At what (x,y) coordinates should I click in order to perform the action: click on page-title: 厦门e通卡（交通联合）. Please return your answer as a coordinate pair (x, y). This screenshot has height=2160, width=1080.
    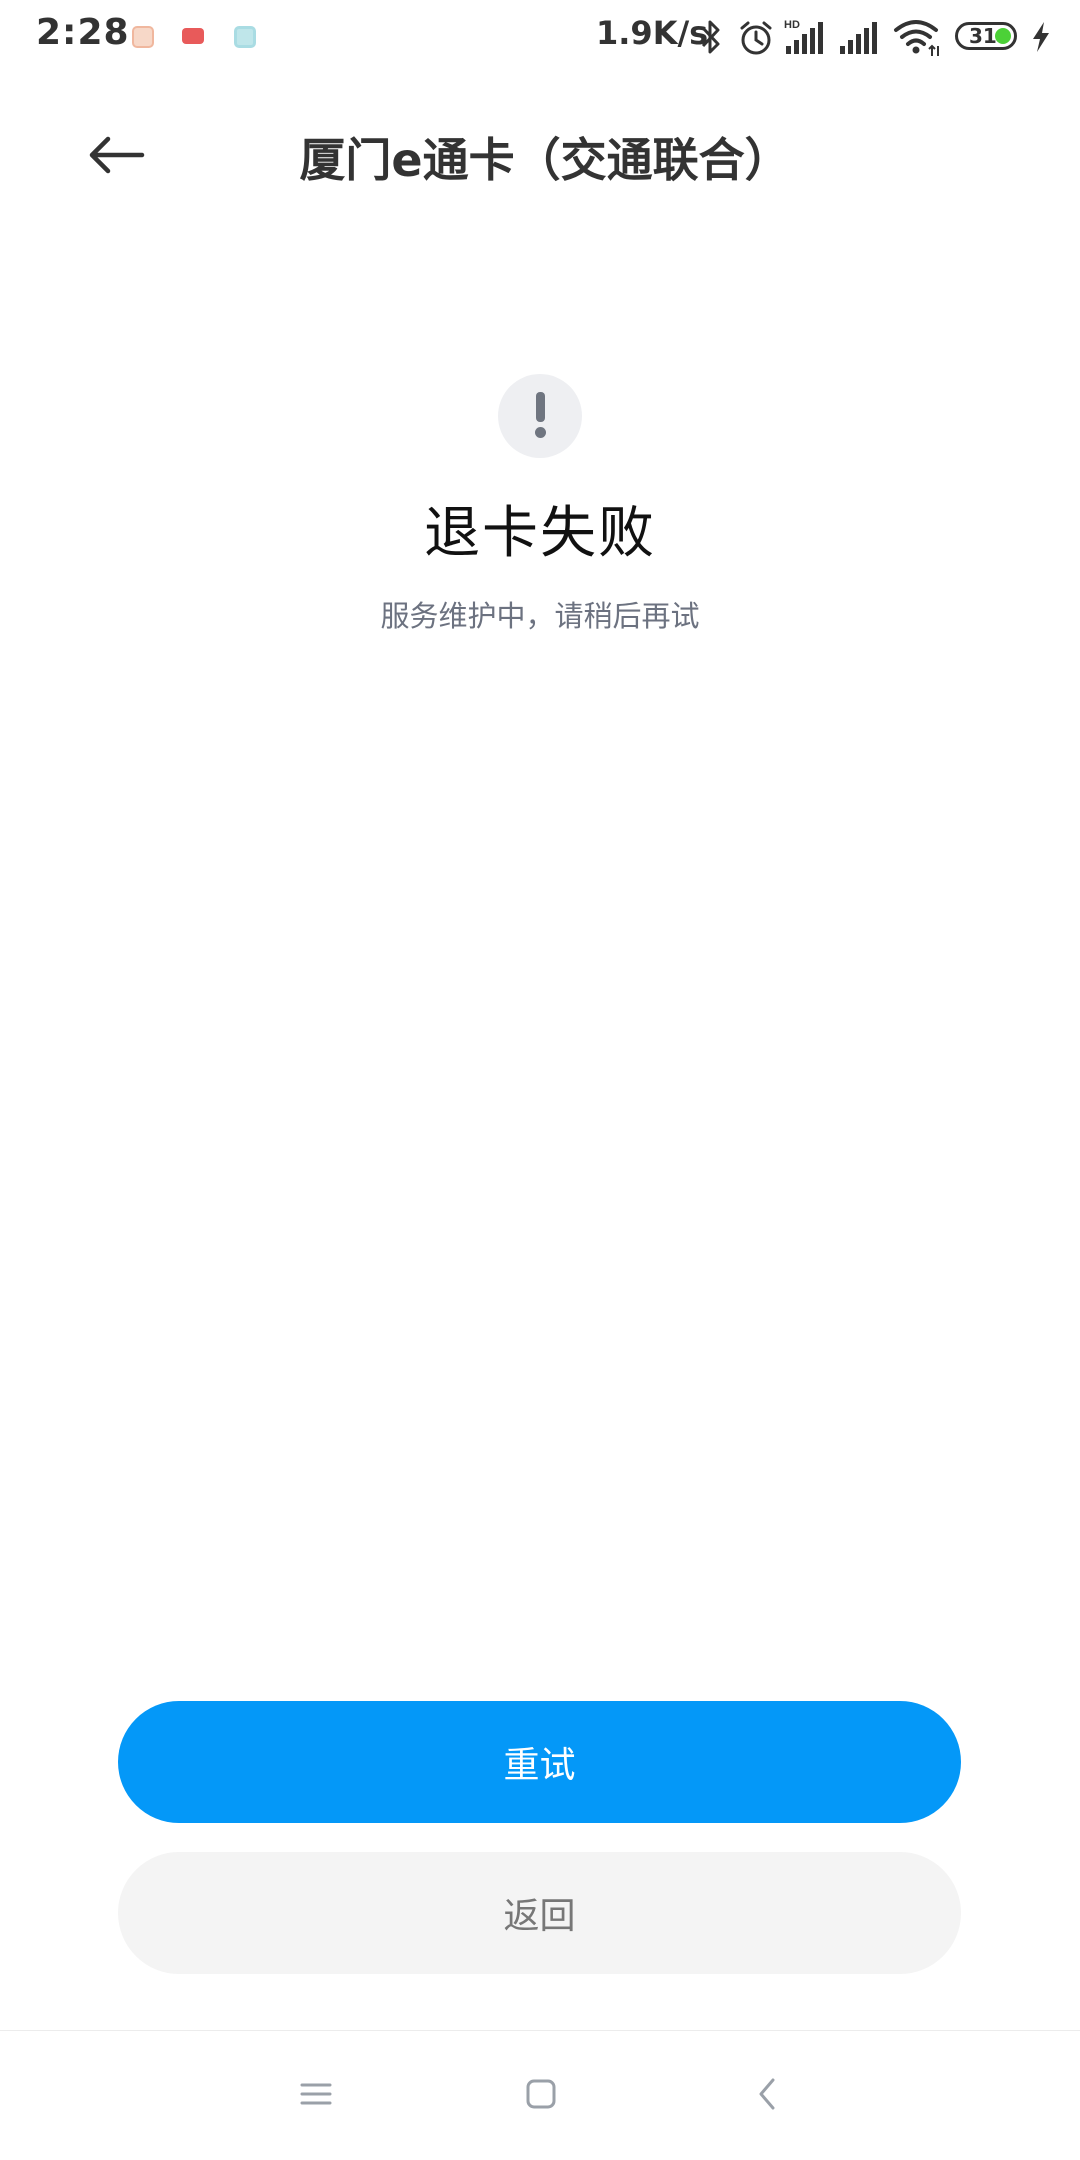
    Looking at the image, I should click on (545, 160).